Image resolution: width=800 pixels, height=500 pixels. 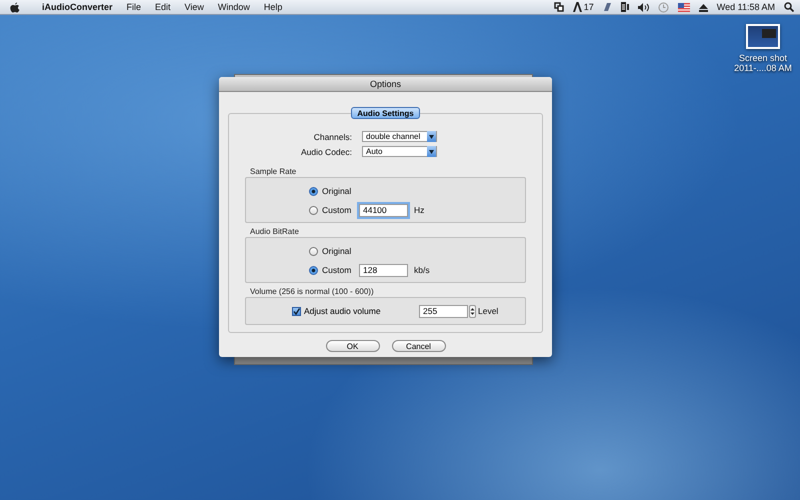 What do you see at coordinates (296, 311) in the screenshot?
I see `checkmark-icon` at bounding box center [296, 311].